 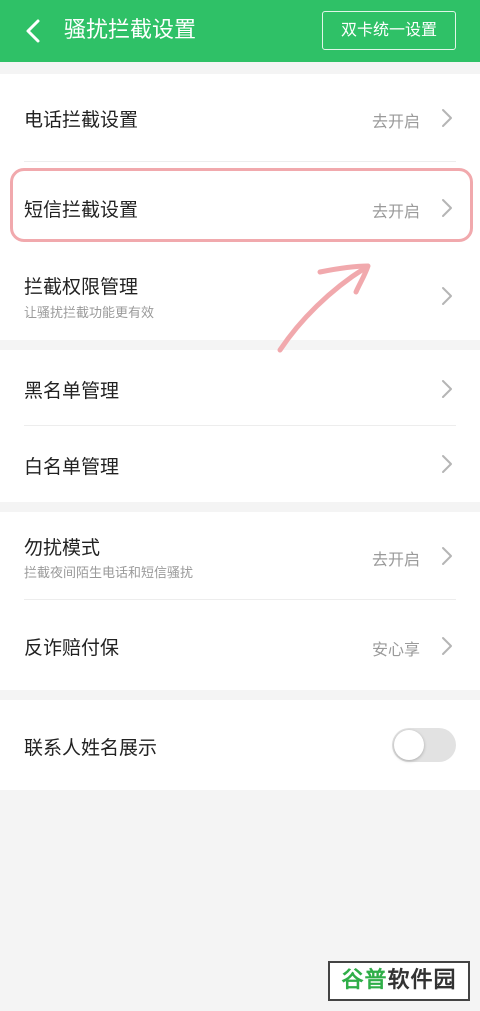 What do you see at coordinates (130, 30) in the screenshot?
I see `page-title: 骚扰拦截设置` at bounding box center [130, 30].